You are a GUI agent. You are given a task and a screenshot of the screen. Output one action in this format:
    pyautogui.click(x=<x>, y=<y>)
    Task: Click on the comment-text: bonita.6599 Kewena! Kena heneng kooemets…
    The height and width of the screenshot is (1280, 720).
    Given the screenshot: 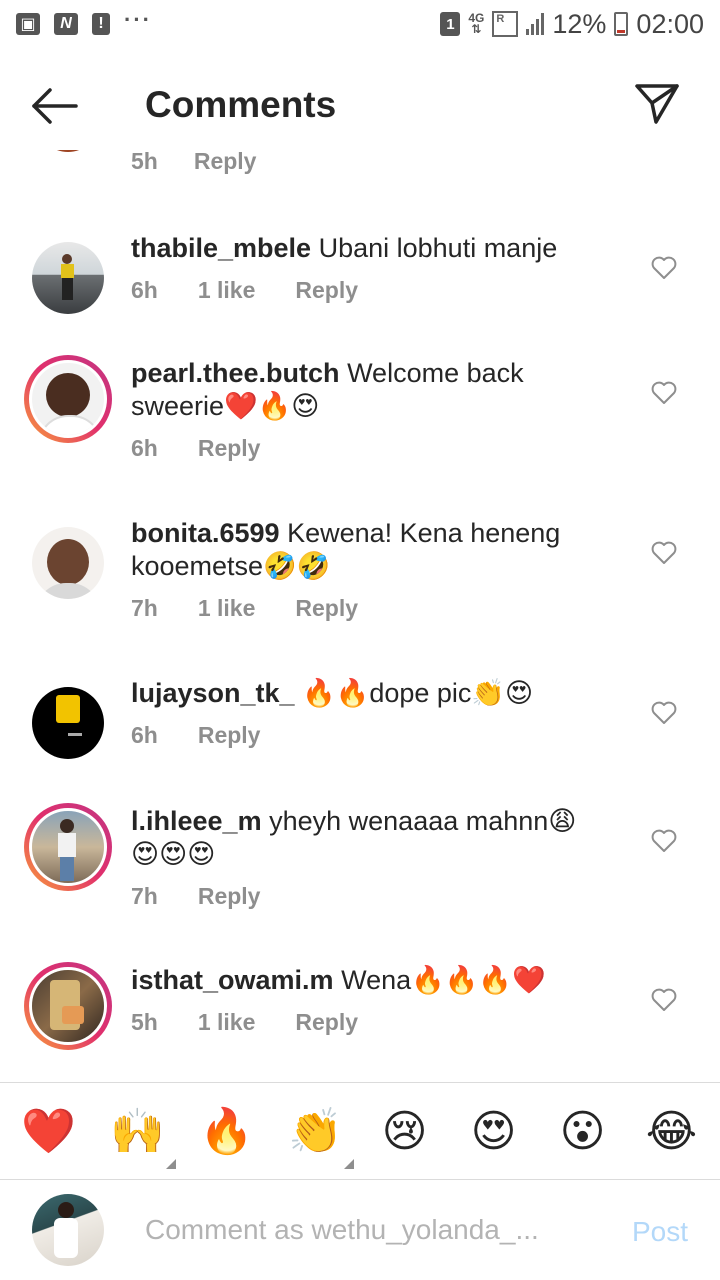 What is the action you would take?
    pyautogui.click(x=366, y=550)
    